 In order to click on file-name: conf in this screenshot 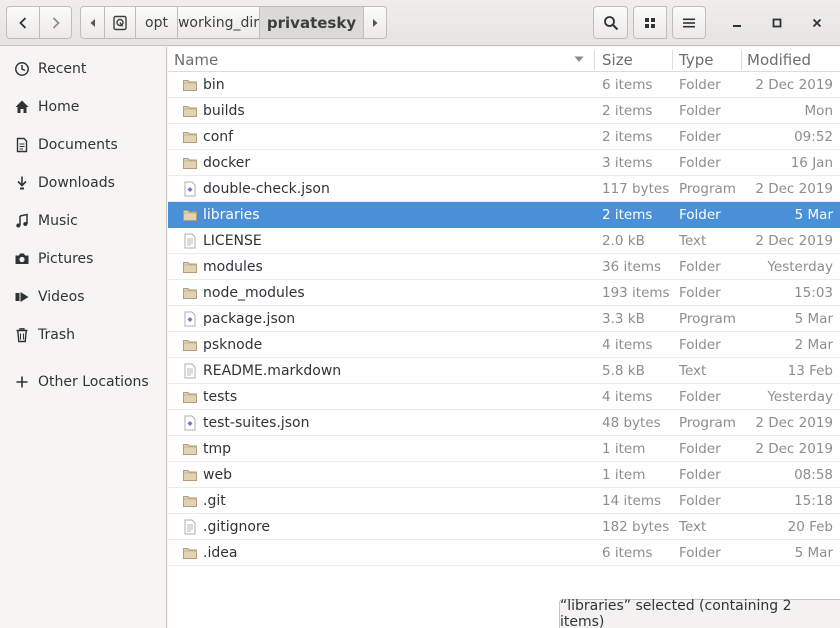, I will do `click(218, 137)`.